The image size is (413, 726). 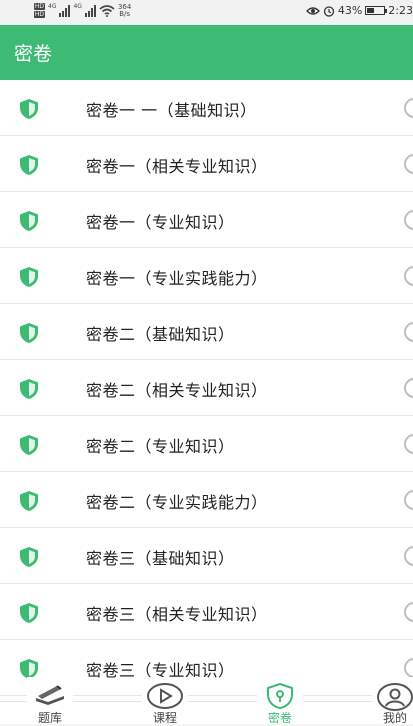 I want to click on network-type-2: 4G, so click(x=77, y=6).